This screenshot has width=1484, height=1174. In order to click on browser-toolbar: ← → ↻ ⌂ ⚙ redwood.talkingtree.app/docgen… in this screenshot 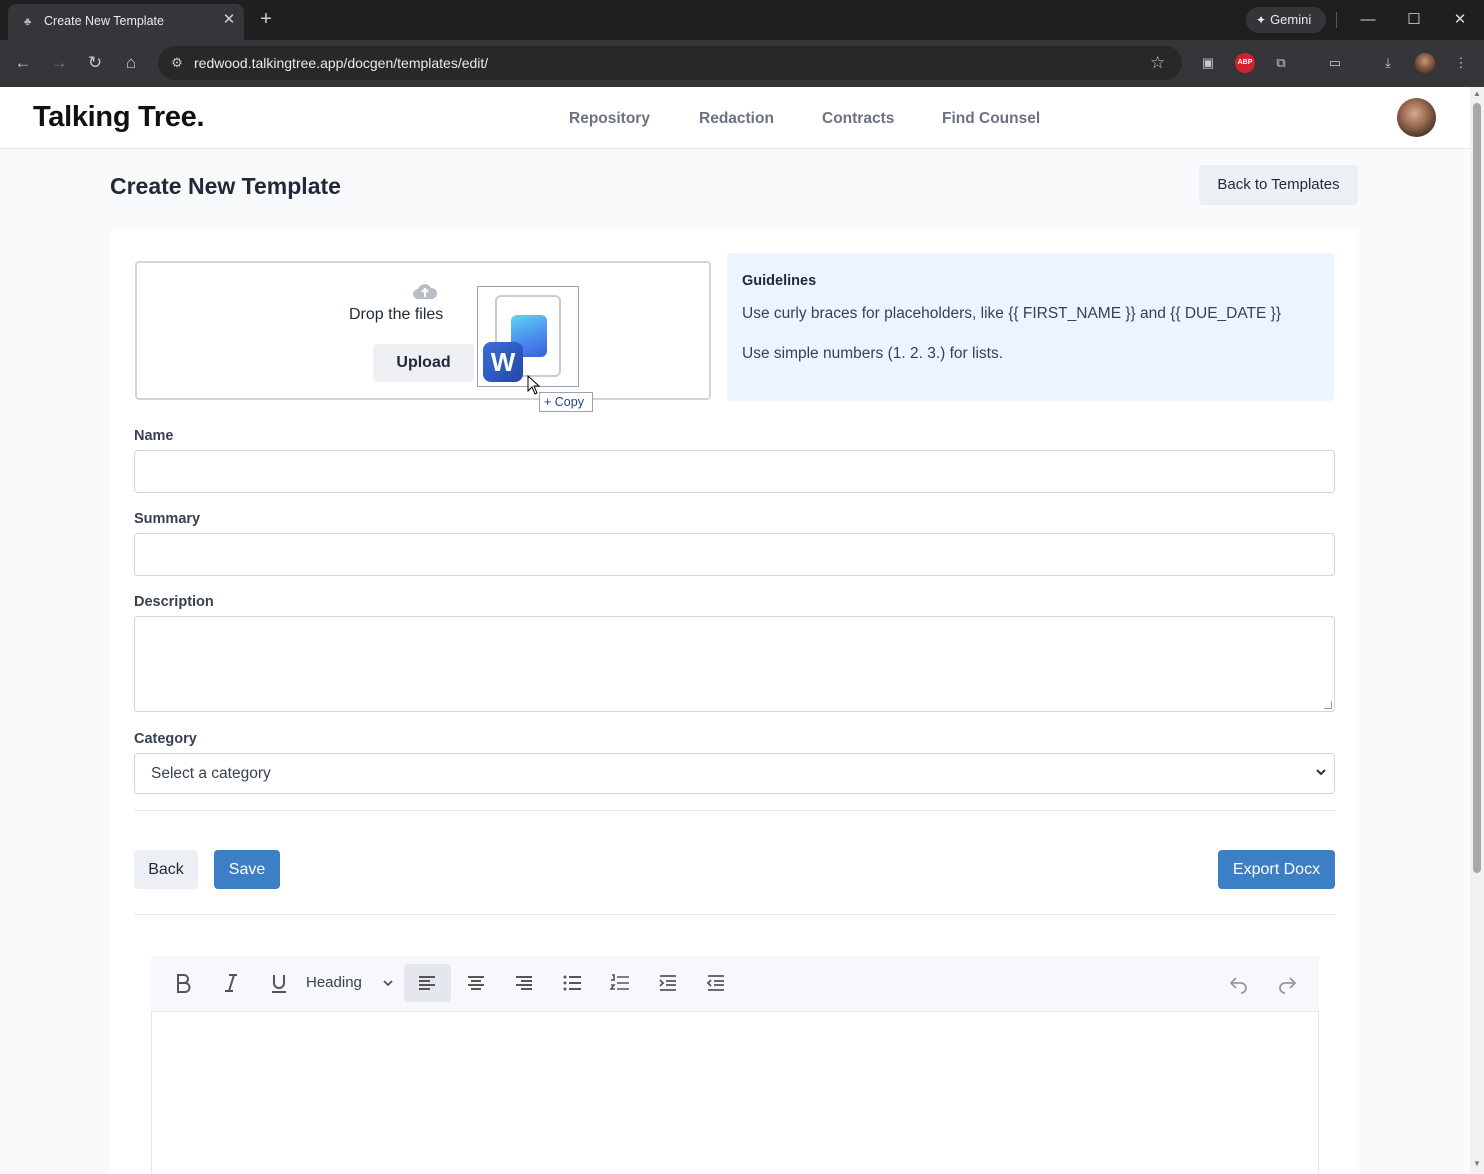, I will do `click(742, 63)`.